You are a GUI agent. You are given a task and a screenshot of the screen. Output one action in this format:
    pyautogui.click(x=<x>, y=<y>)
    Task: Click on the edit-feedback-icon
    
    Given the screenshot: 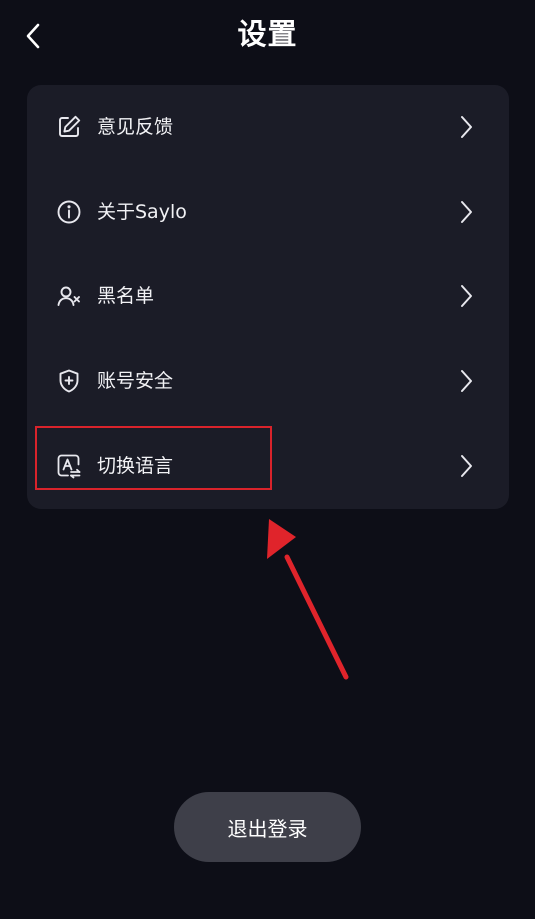 What is the action you would take?
    pyautogui.click(x=69, y=127)
    